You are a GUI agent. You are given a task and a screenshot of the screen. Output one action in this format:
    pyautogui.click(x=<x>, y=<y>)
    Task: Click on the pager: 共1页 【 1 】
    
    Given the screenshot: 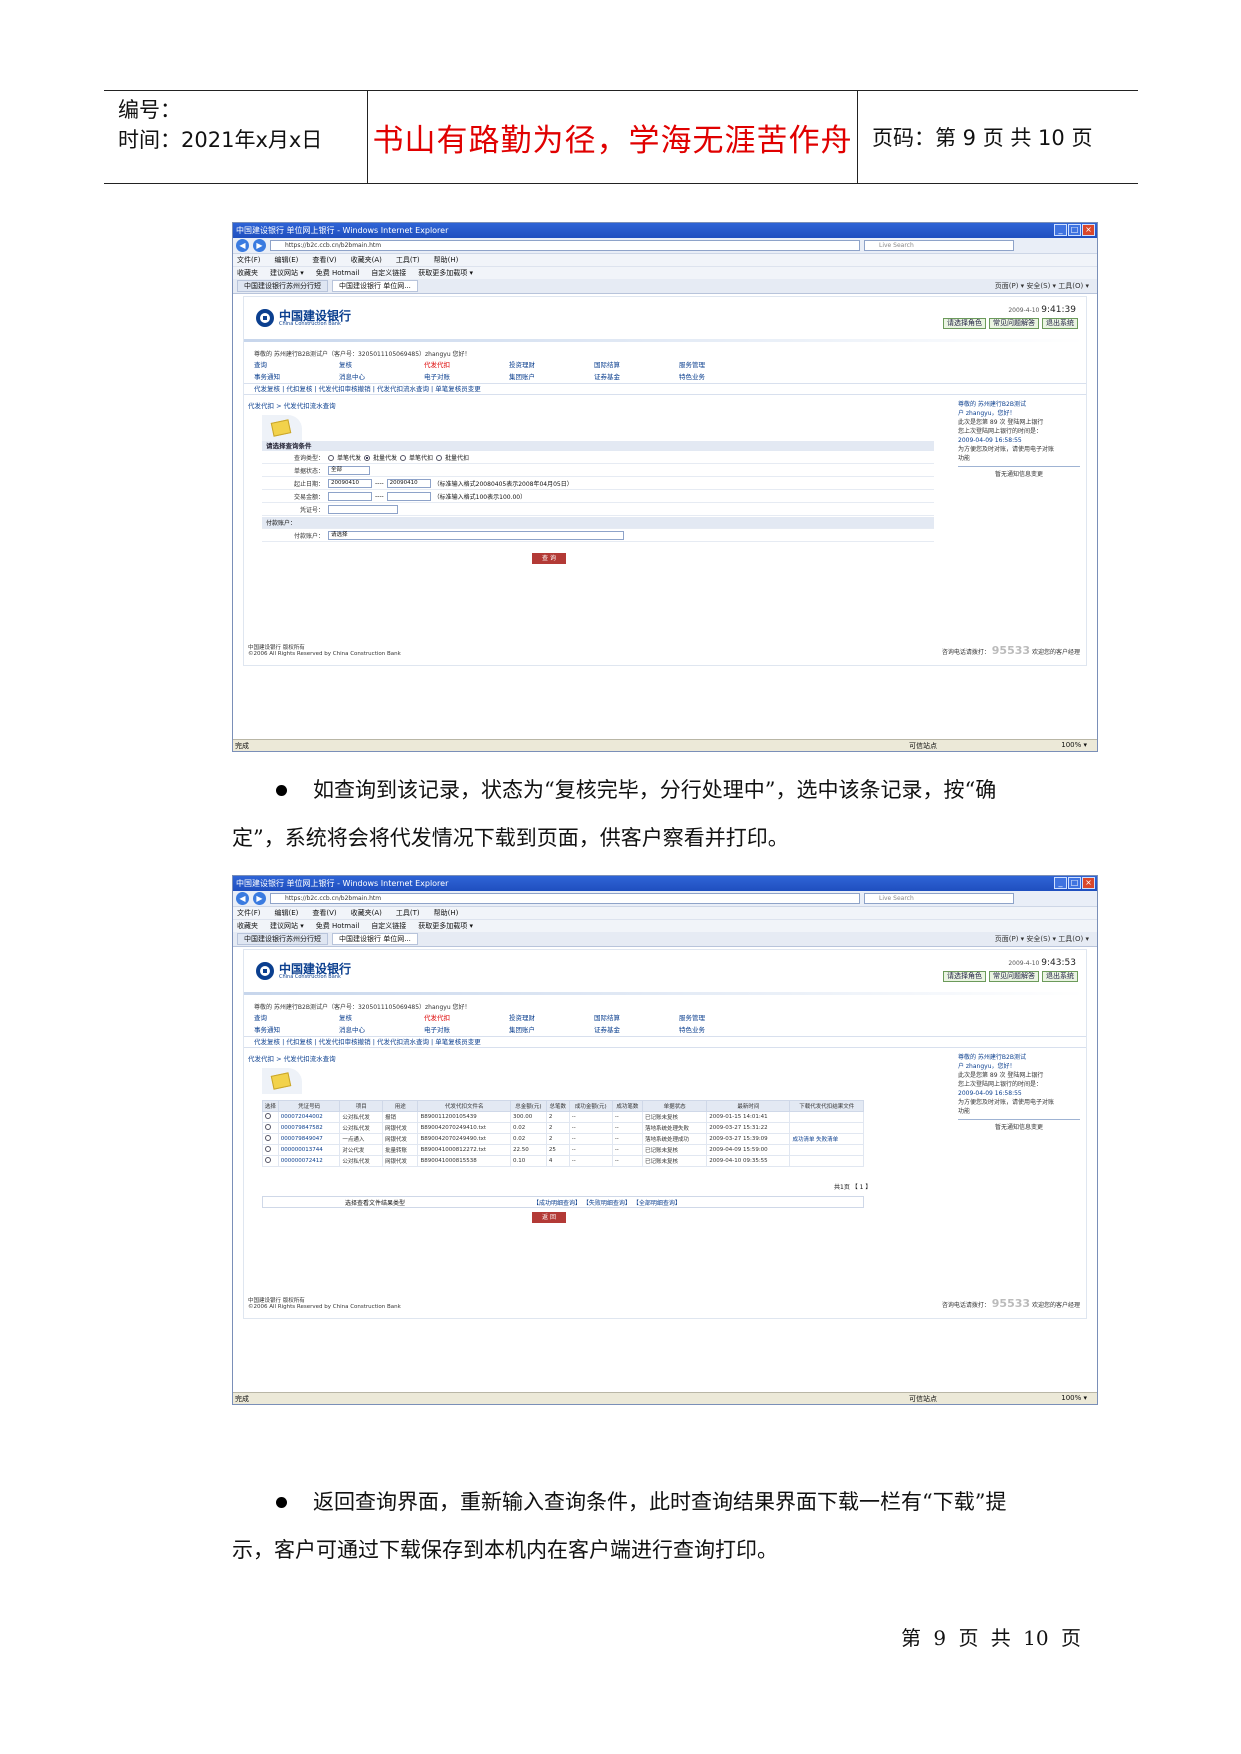 What is the action you would take?
    pyautogui.click(x=852, y=1186)
    